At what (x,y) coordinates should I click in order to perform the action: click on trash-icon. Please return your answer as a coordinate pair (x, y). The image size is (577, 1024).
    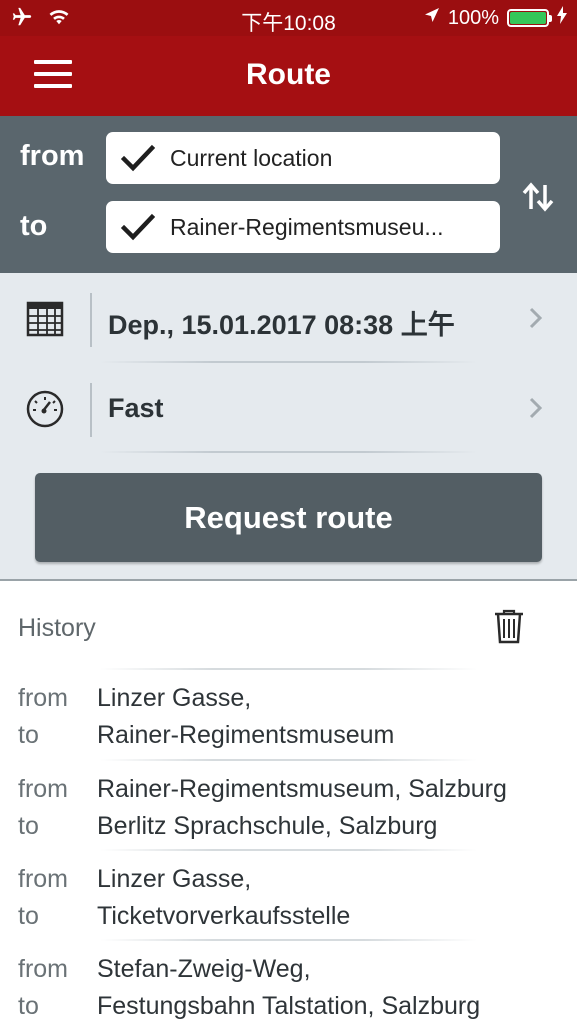
    Looking at the image, I should click on (509, 626).